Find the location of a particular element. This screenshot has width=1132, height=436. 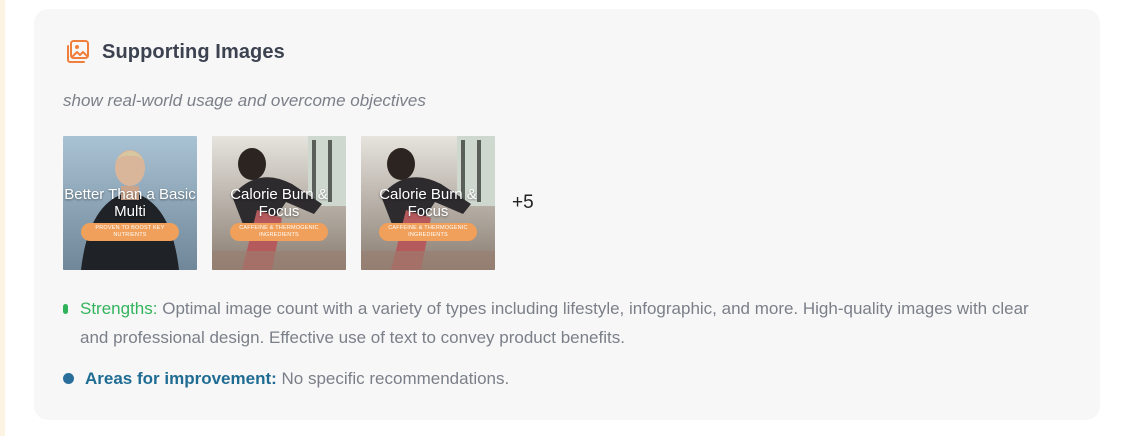

thumbnail-2-title: Calorie Burn & Focus is located at coordinates (279, 203).